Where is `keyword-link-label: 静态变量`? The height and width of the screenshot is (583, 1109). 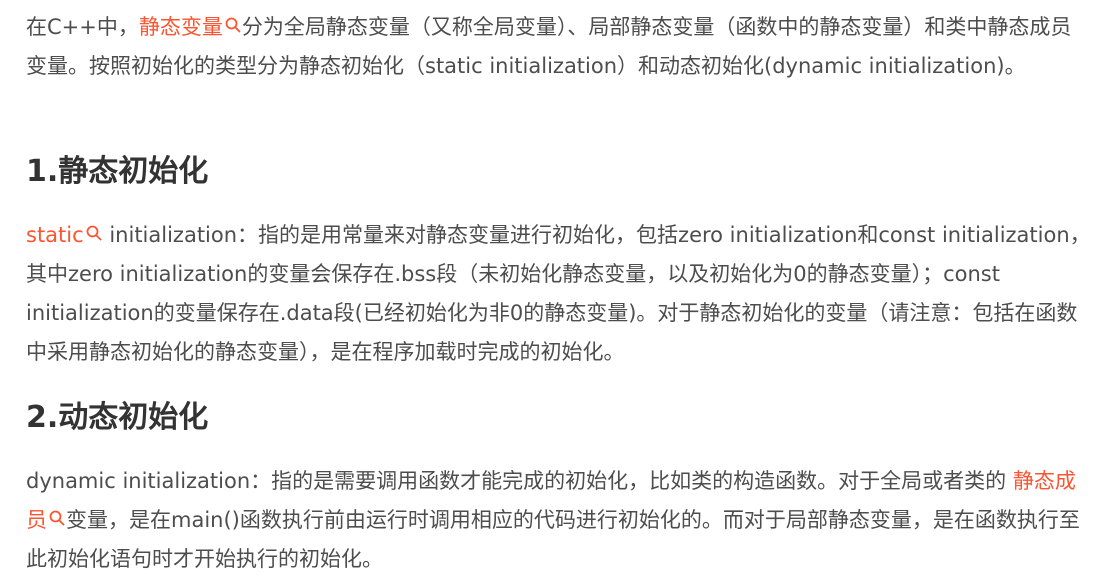 keyword-link-label: 静态变量 is located at coordinates (180, 27).